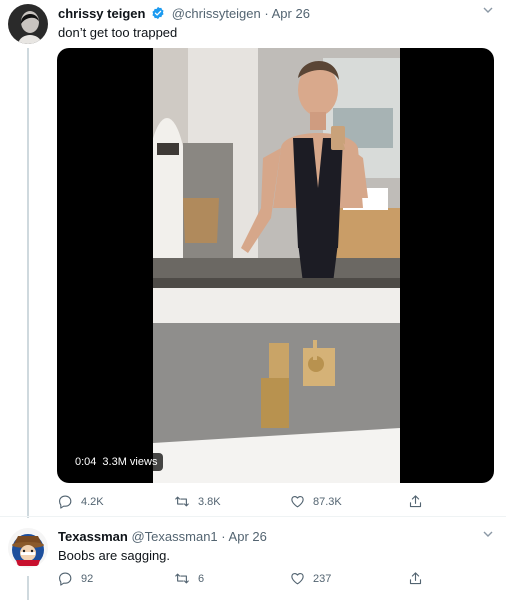 The height and width of the screenshot is (600, 506). What do you see at coordinates (130, 462) in the screenshot?
I see `video-views: 3.3M views` at bounding box center [130, 462].